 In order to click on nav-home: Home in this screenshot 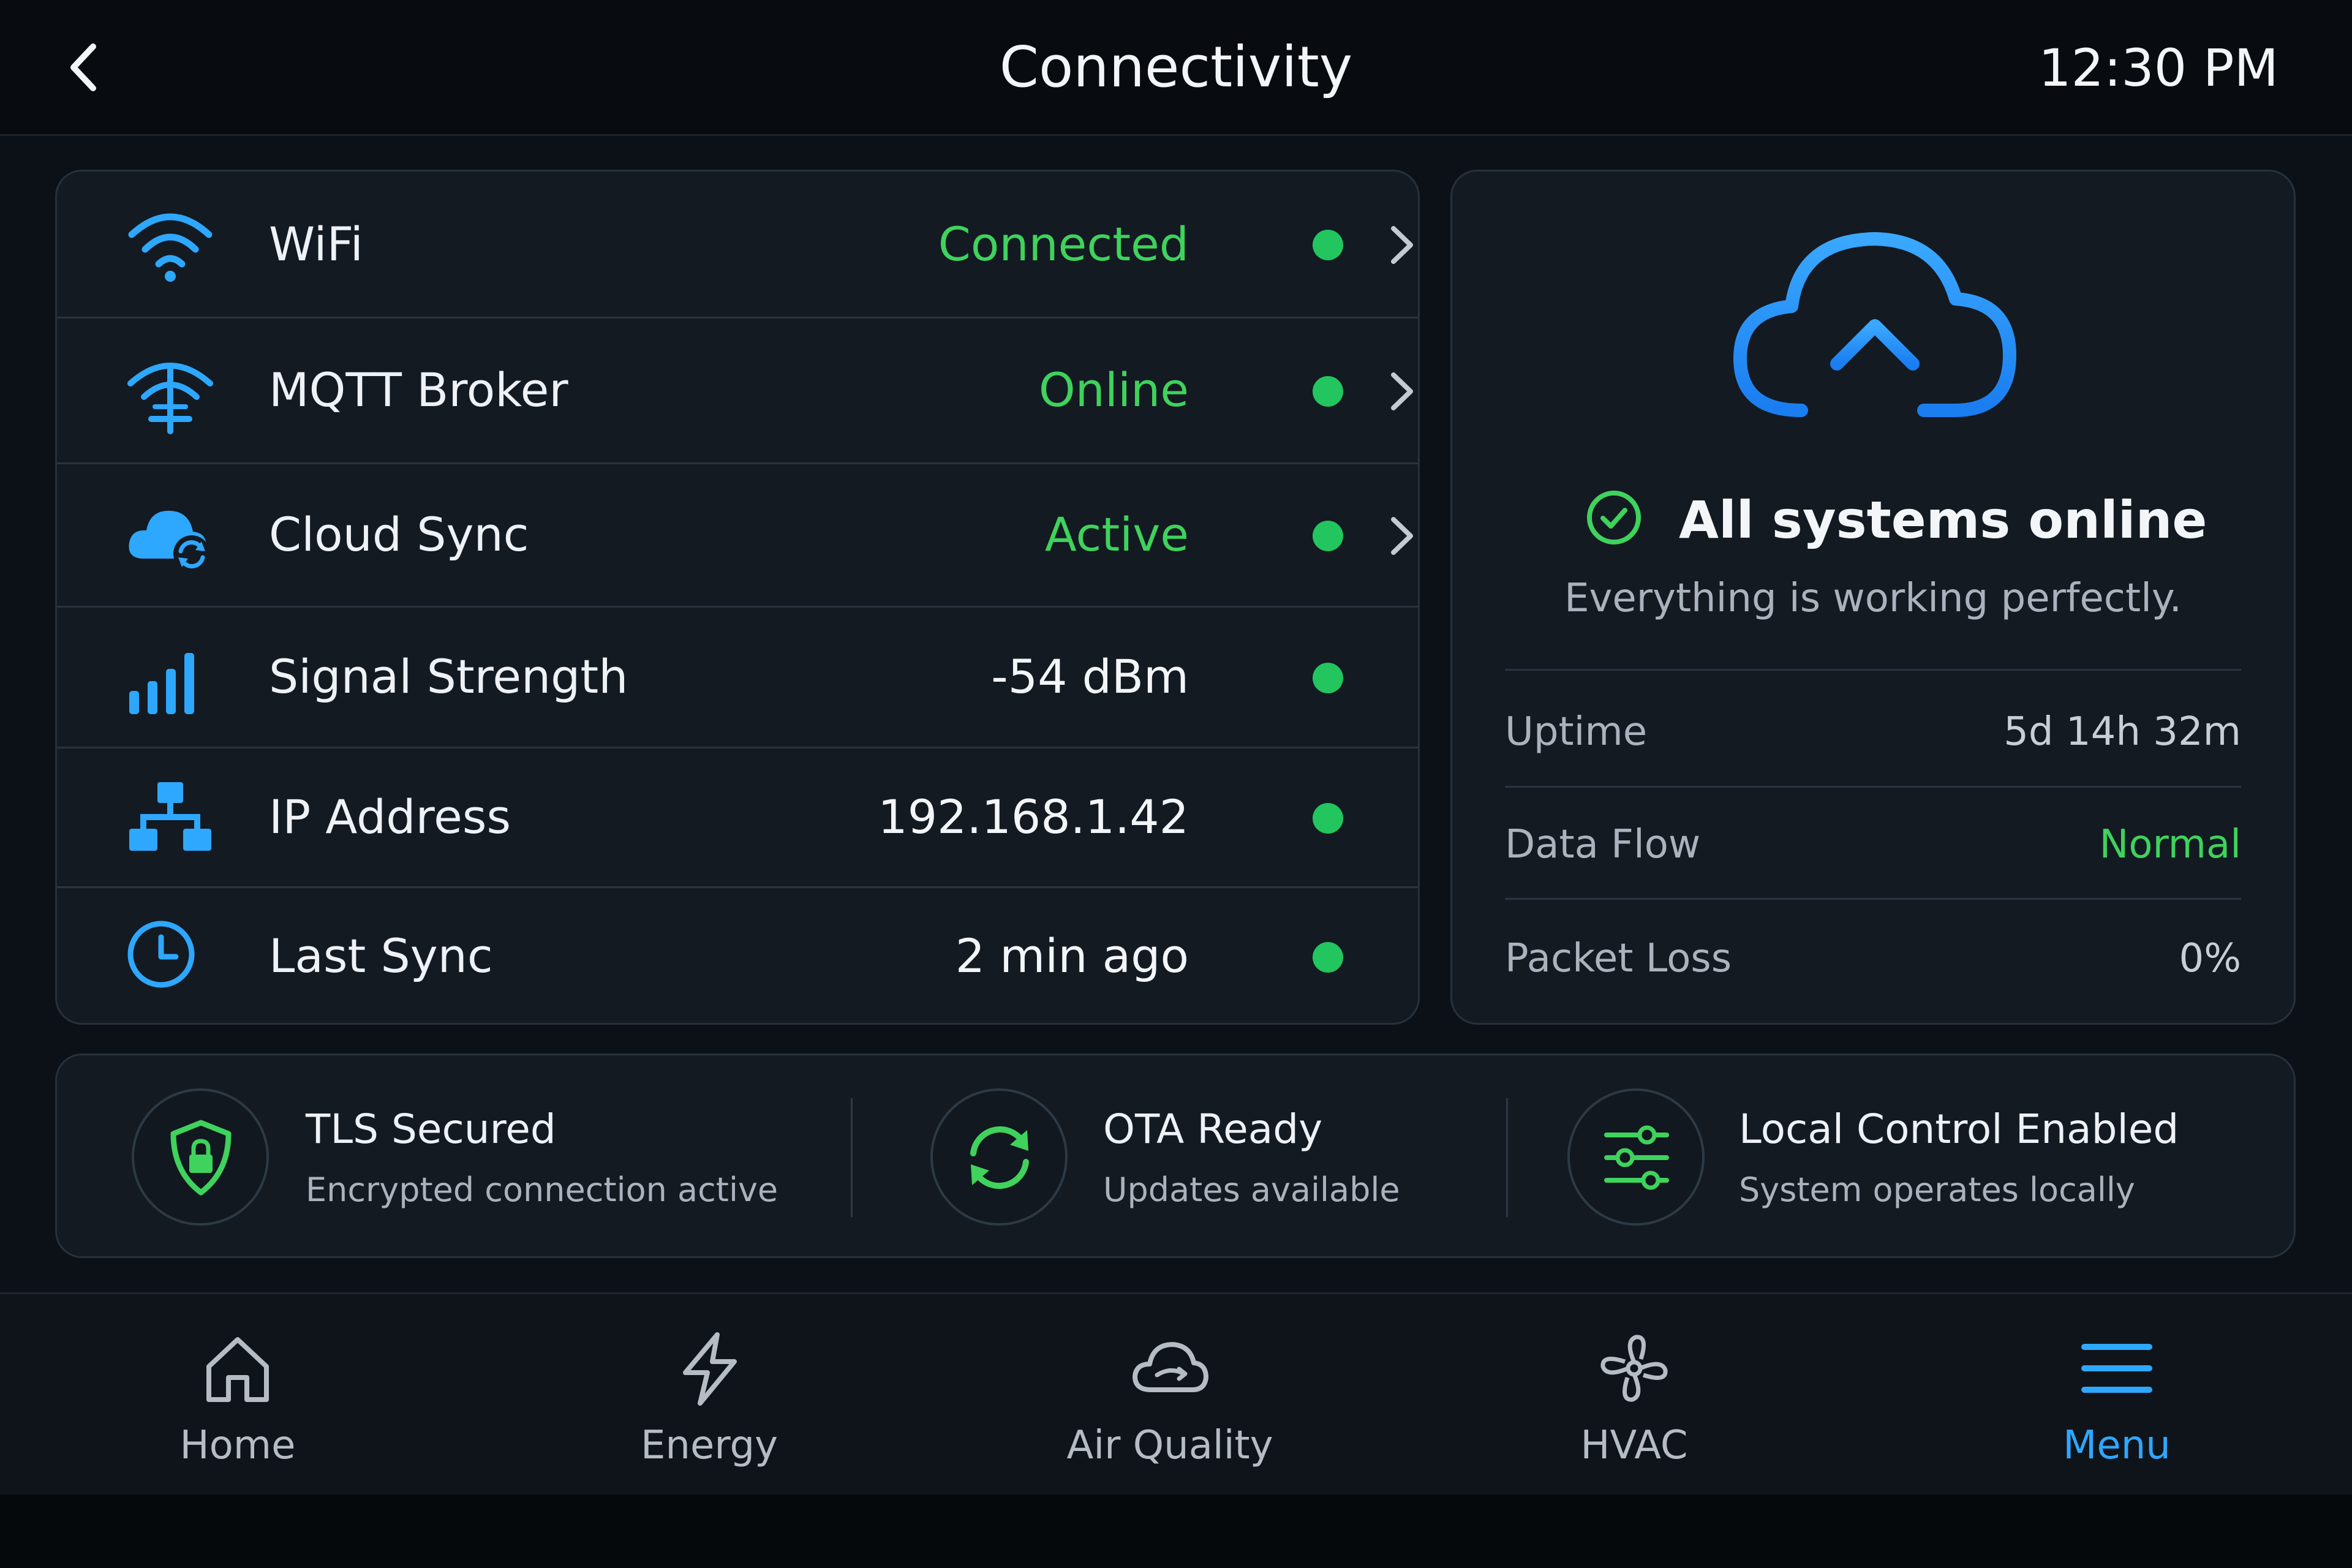, I will do `click(238, 1395)`.